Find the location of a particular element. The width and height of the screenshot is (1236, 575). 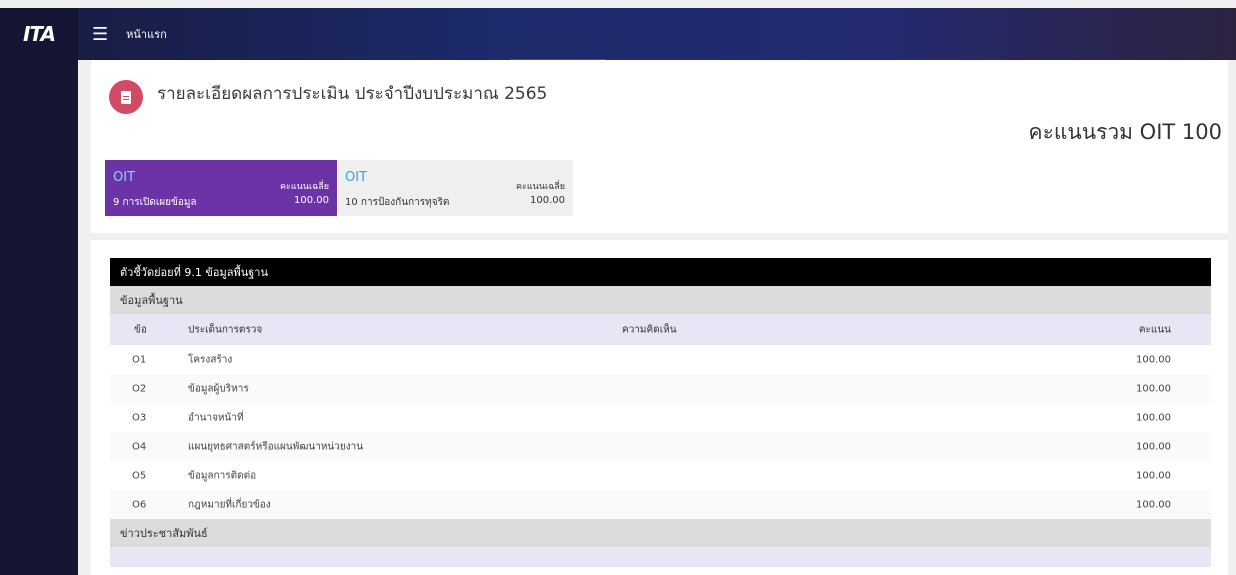

column-header-score: คะแนน is located at coordinates (1154, 329).